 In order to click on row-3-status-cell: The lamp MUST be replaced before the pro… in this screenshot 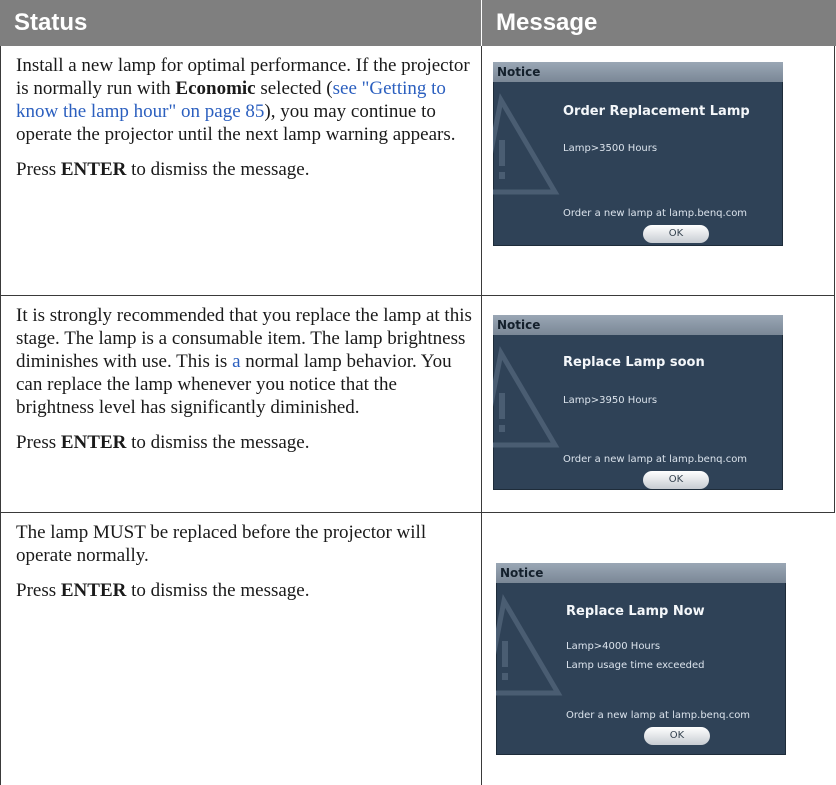, I will do `click(244, 567)`.